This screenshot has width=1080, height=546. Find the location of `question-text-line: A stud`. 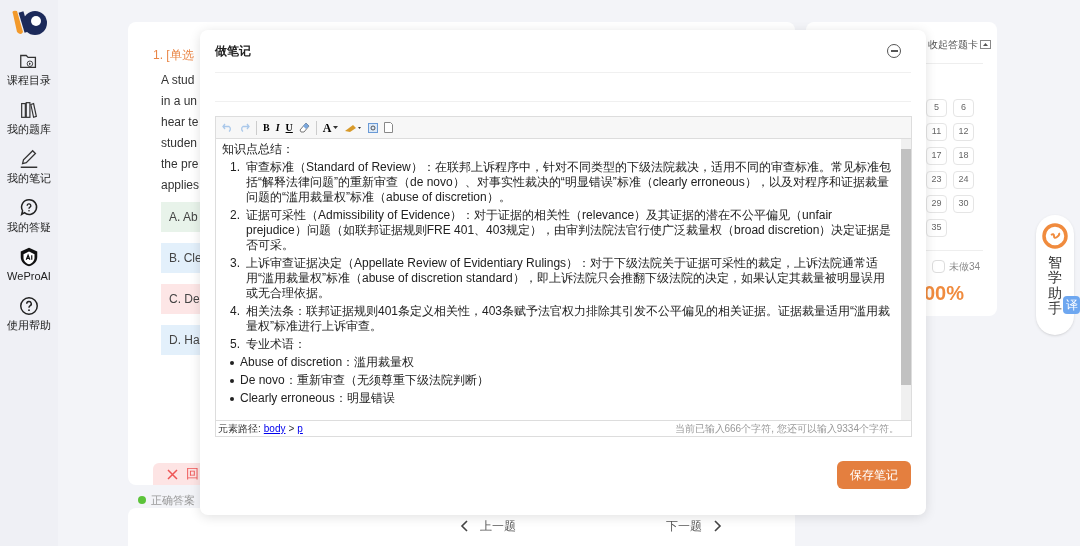

question-text-line: A stud is located at coordinates (178, 80).